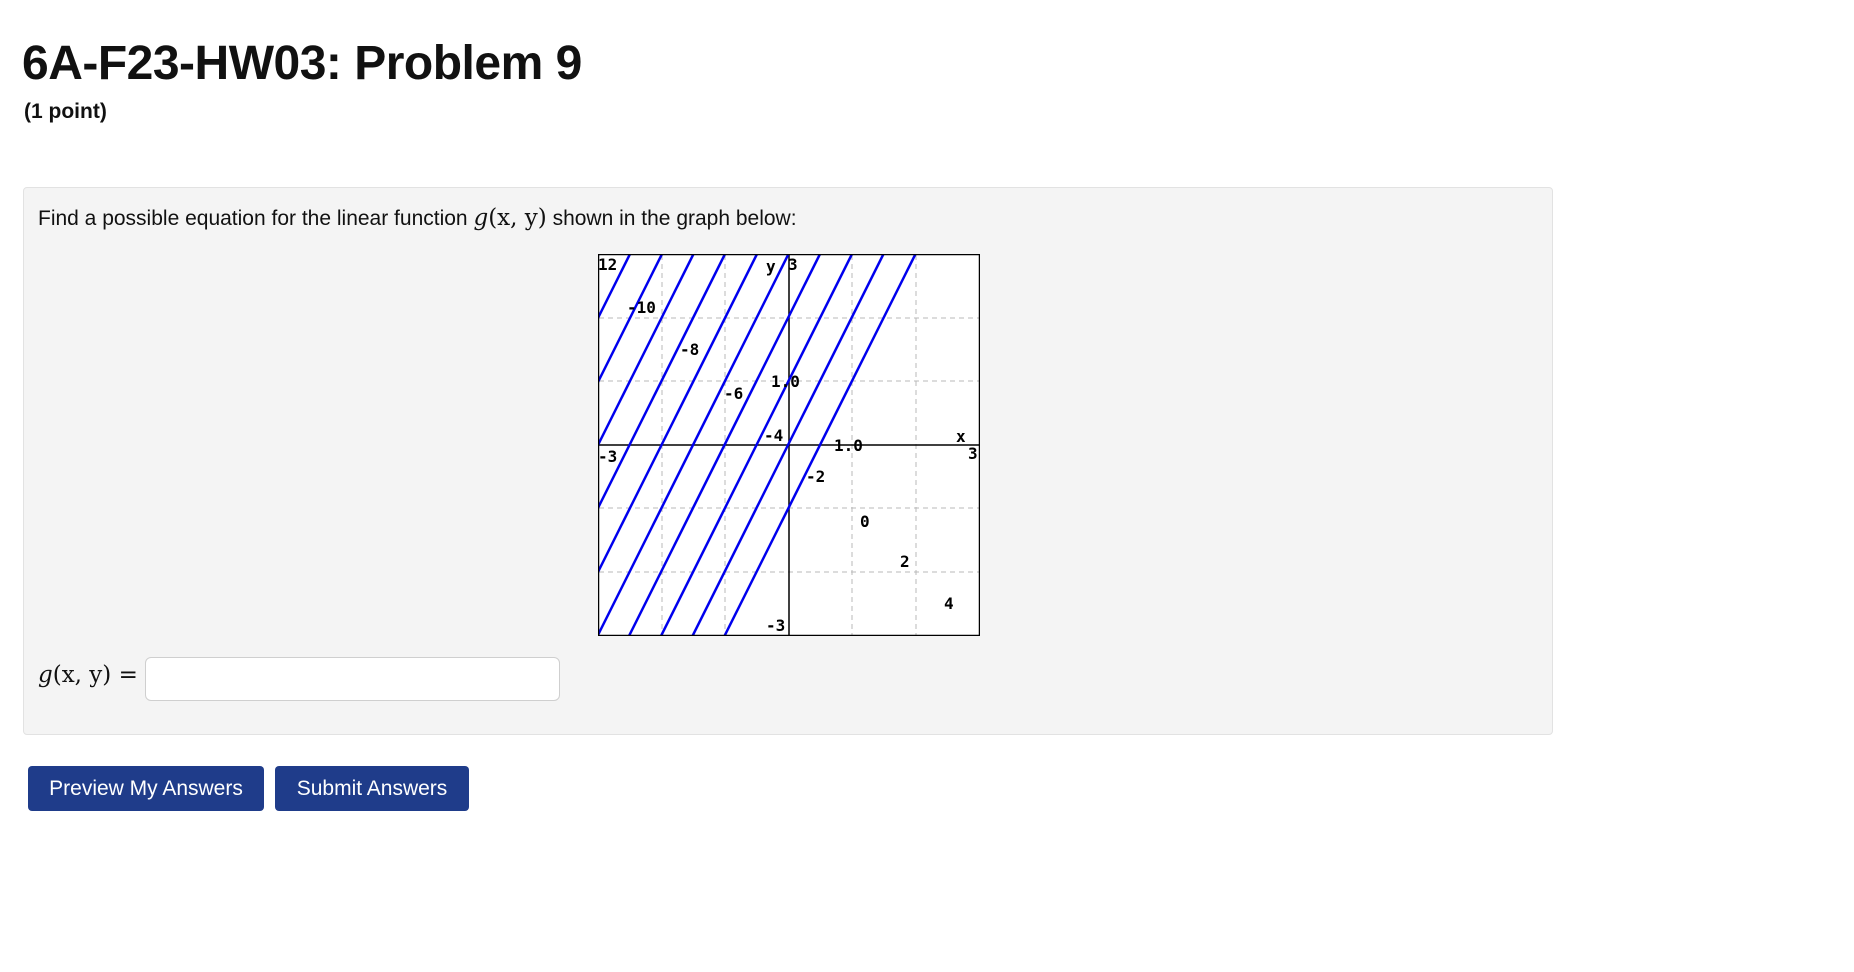  Describe the element at coordinates (733, 393) in the screenshot. I see `contour-label: -6` at that location.